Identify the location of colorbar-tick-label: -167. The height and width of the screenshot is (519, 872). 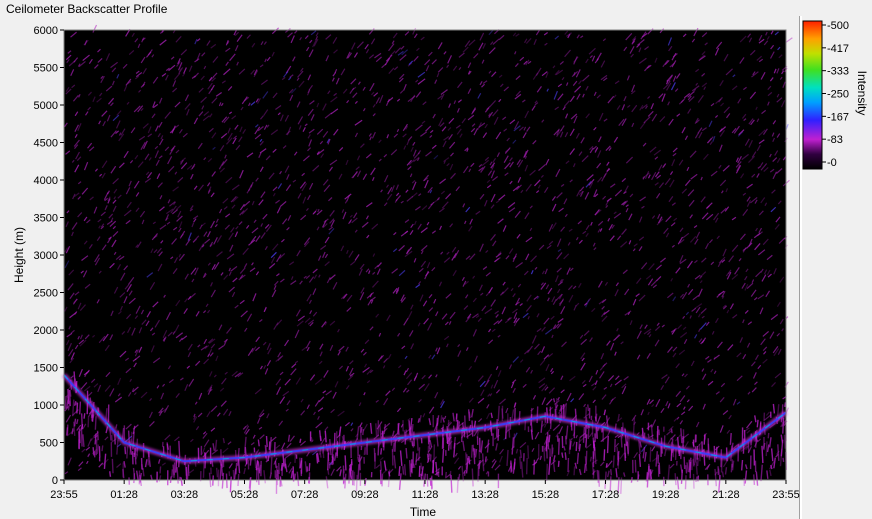
(838, 117).